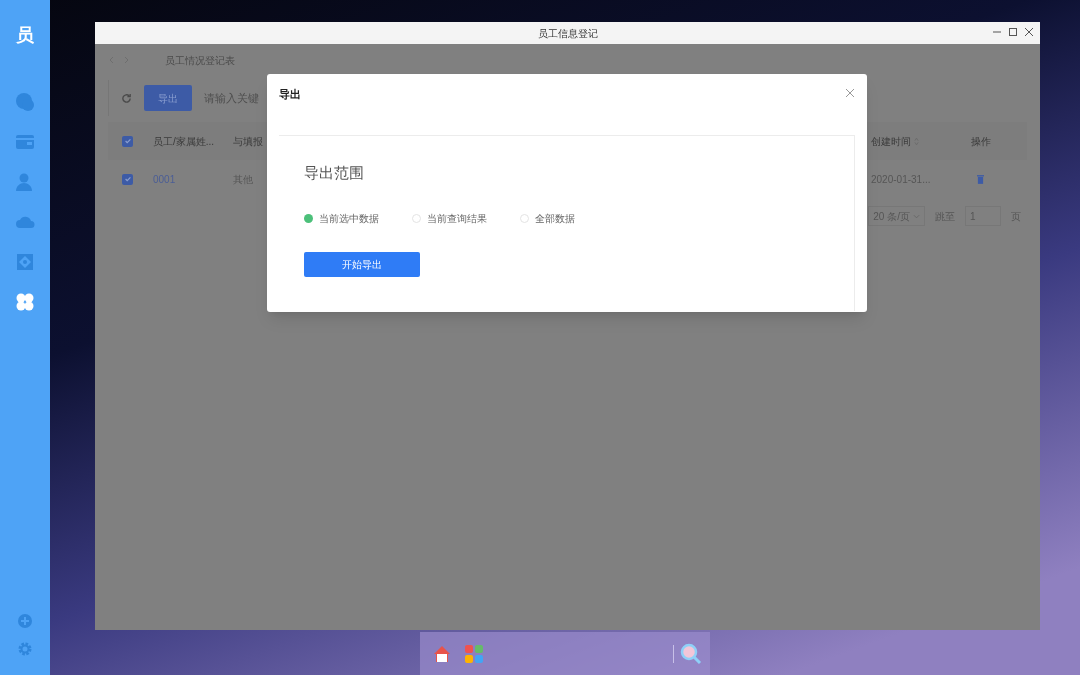  Describe the element at coordinates (25, 262) in the screenshot. I see `grid-icon` at that location.